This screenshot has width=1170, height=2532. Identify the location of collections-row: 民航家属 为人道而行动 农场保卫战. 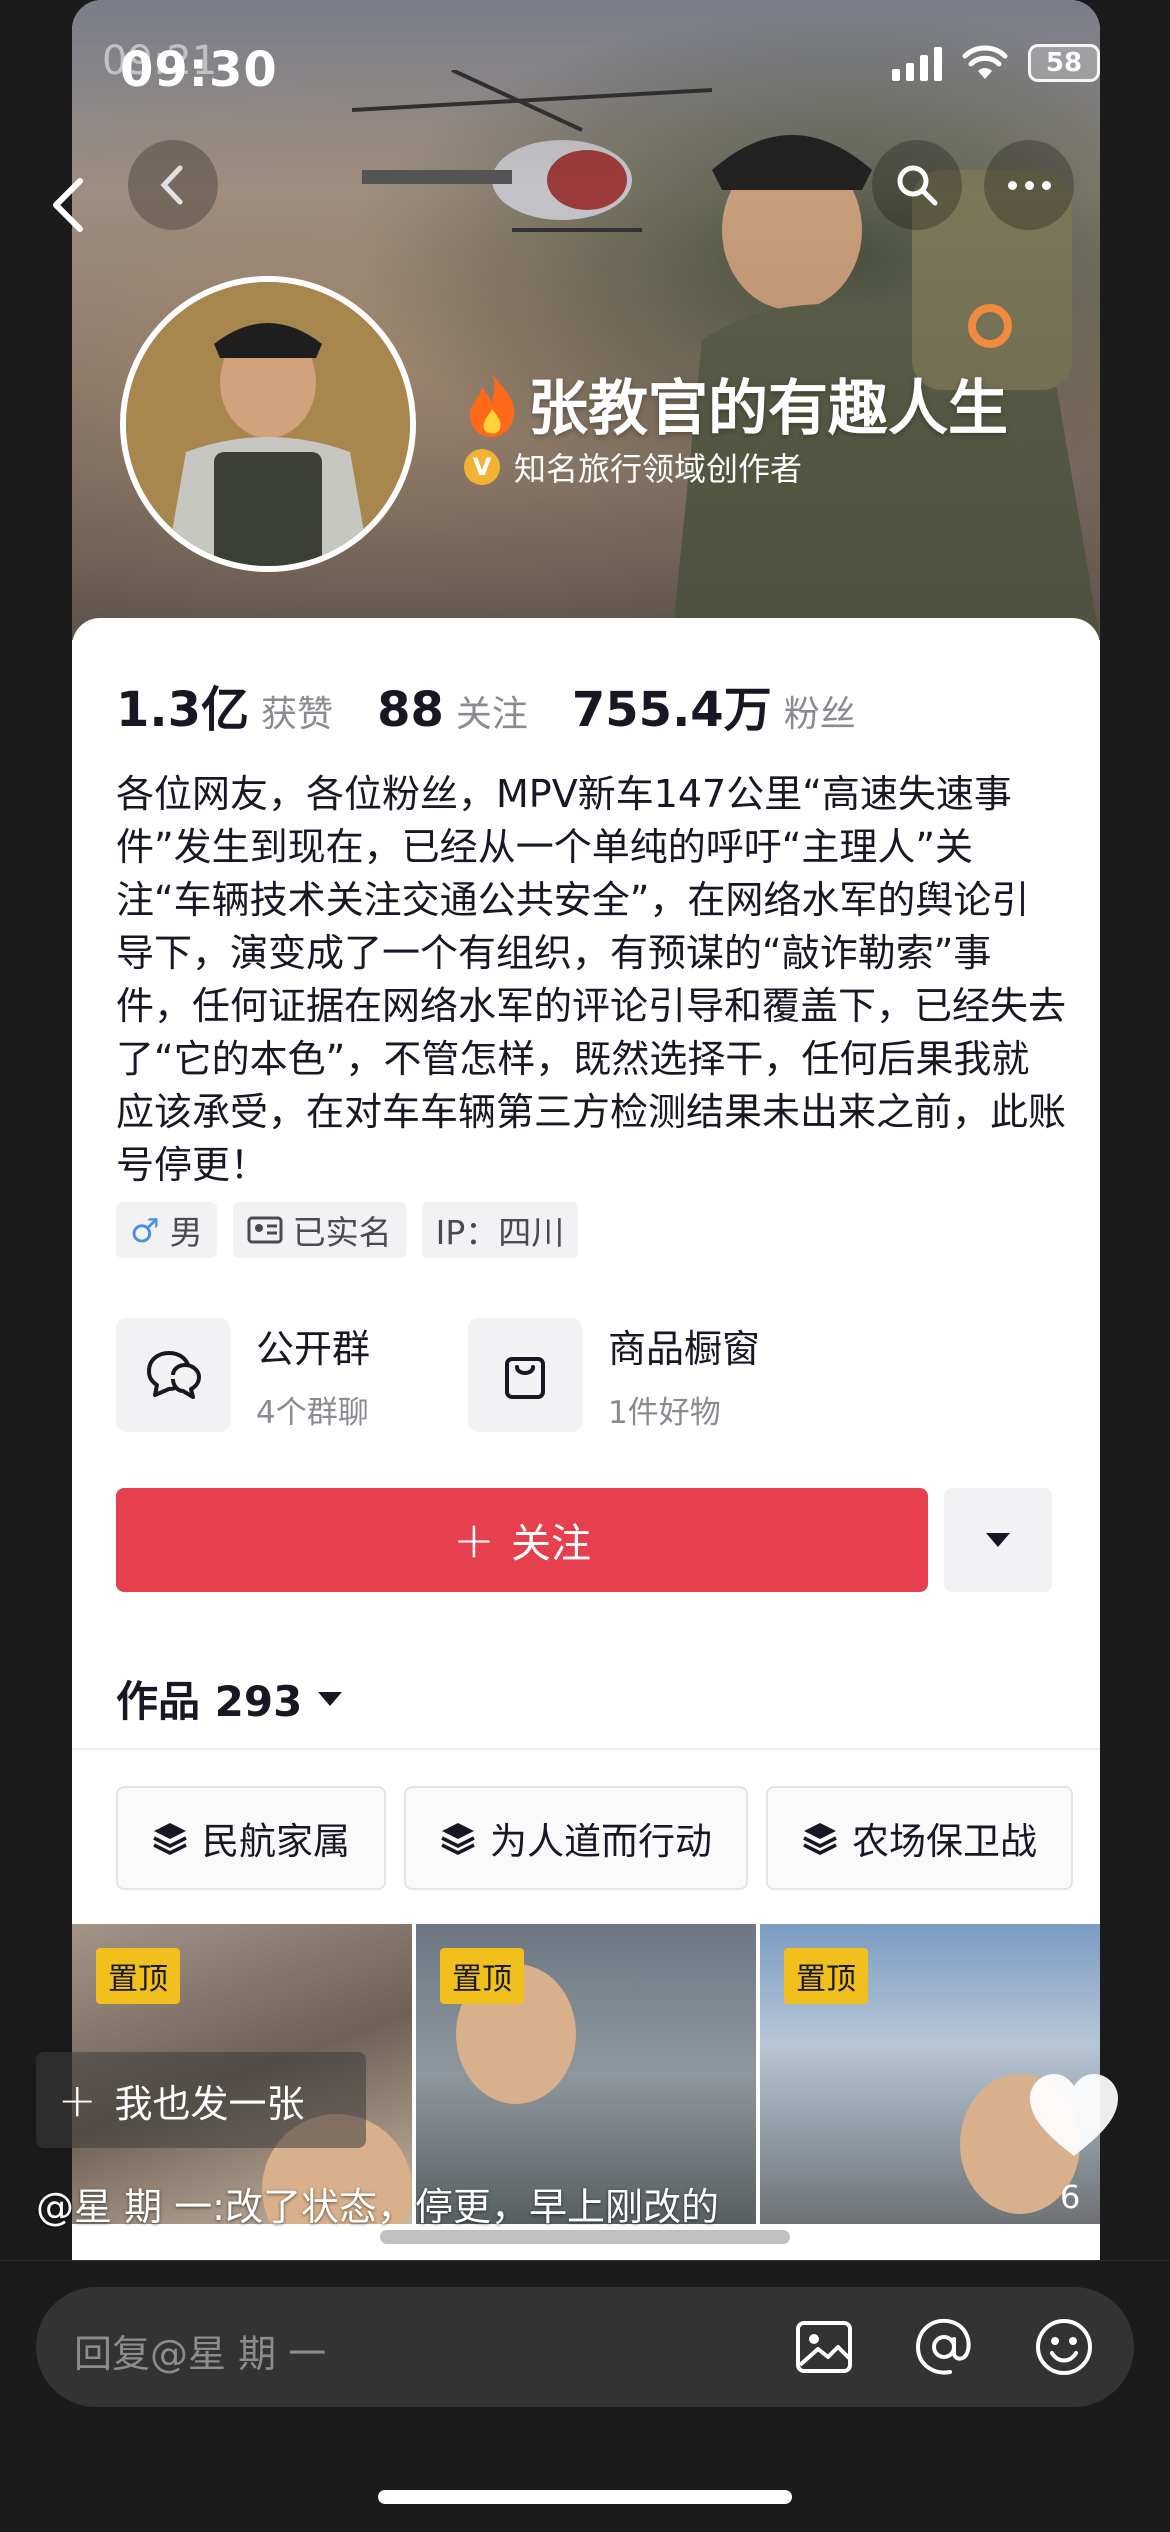
(594, 1838).